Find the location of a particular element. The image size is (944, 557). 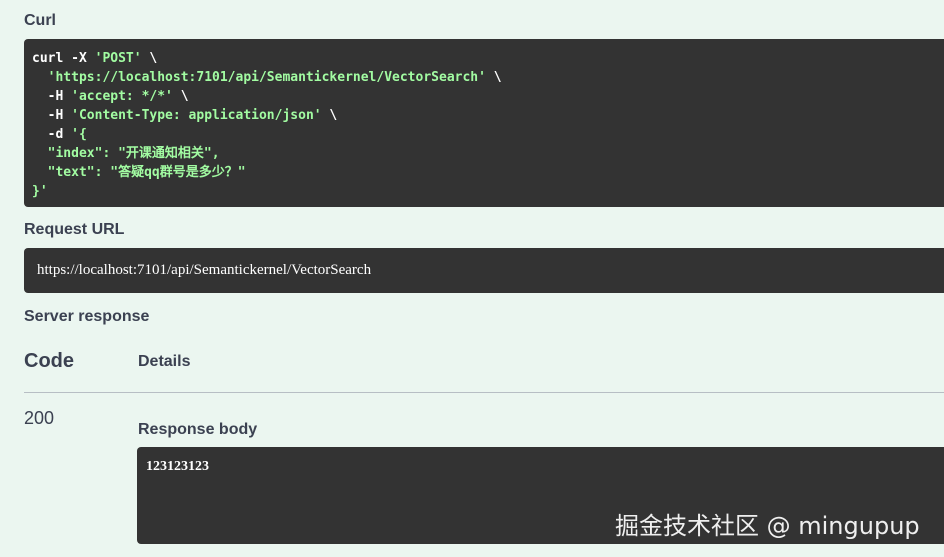

curl-line: }' is located at coordinates (484, 191).